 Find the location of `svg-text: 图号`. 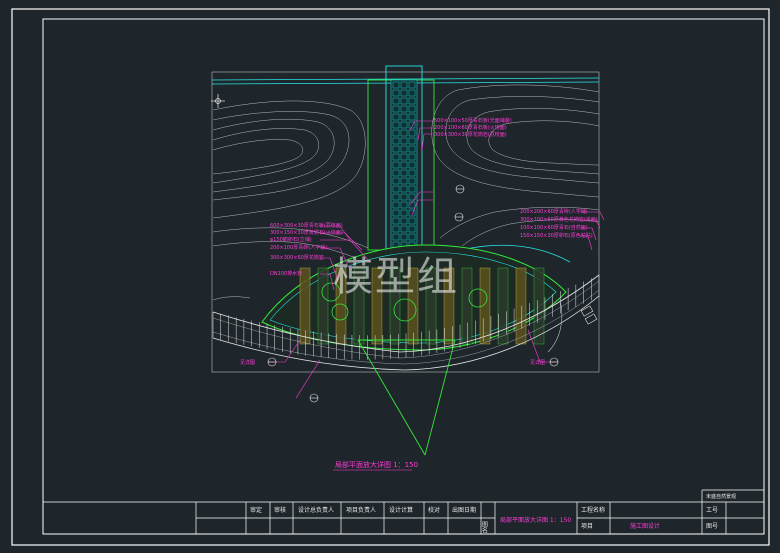

svg-text: 图号 is located at coordinates (712, 526).